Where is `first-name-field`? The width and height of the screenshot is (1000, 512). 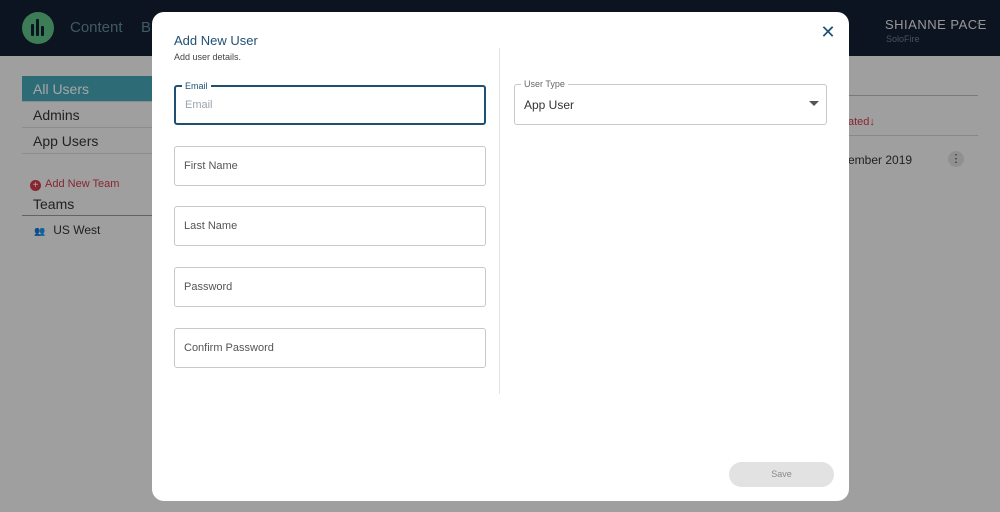
first-name-field is located at coordinates (330, 166).